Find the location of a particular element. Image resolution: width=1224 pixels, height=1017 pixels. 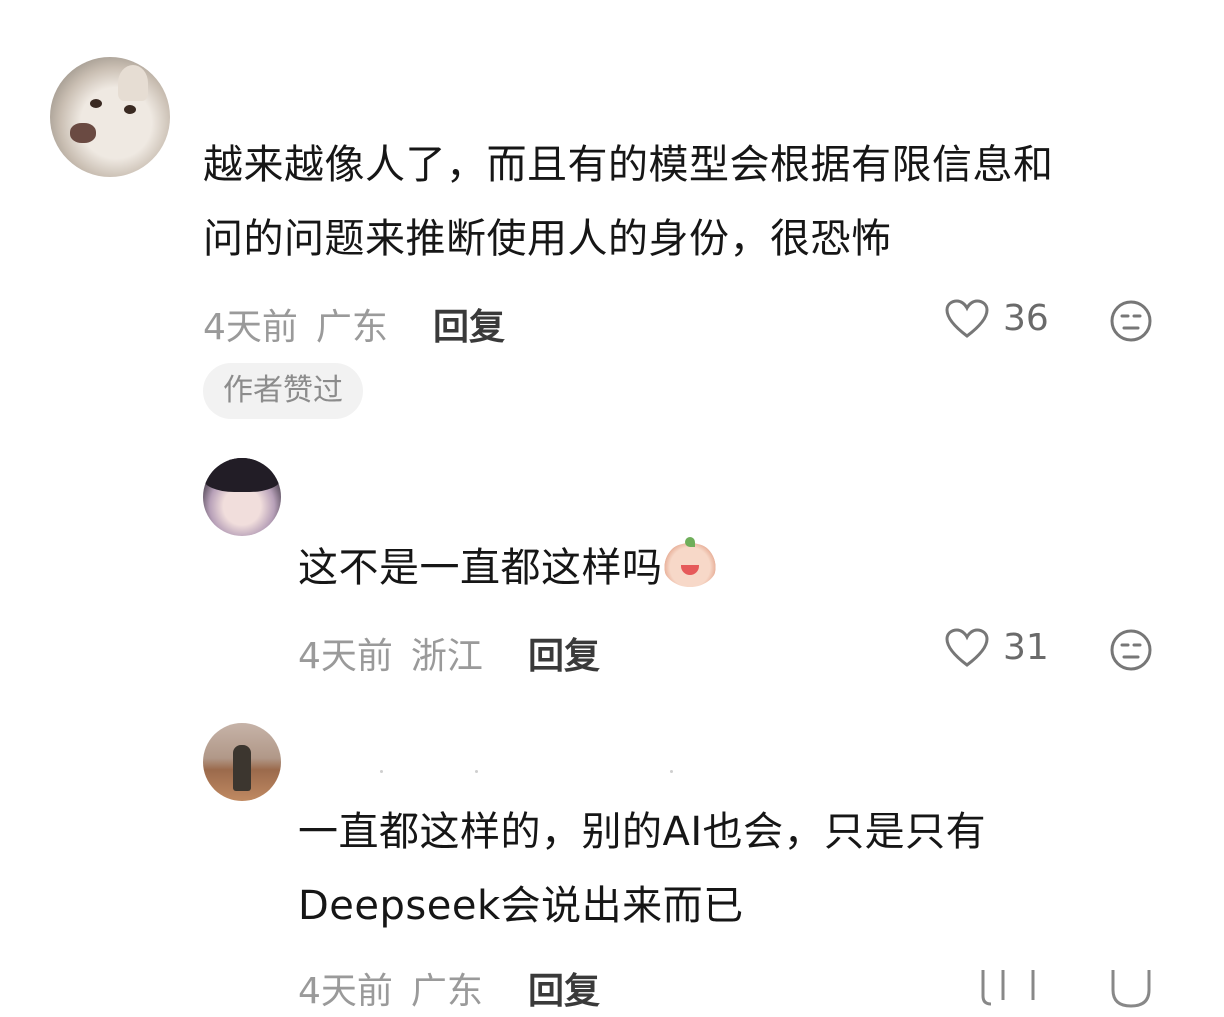

author-liked-badge: 作者赞过 is located at coordinates (283, 391).